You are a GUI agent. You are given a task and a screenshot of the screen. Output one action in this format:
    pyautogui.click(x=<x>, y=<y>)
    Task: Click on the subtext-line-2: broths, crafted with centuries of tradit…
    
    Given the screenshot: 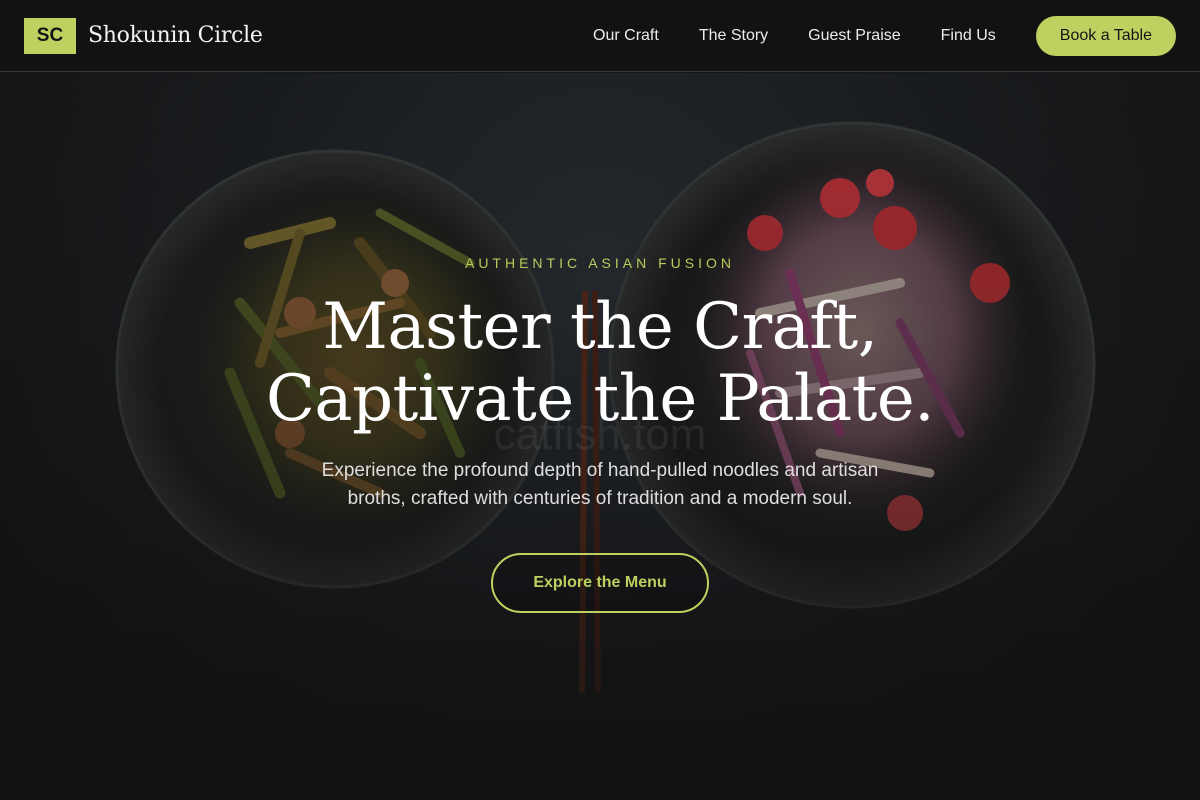 What is the action you would take?
    pyautogui.click(x=600, y=498)
    